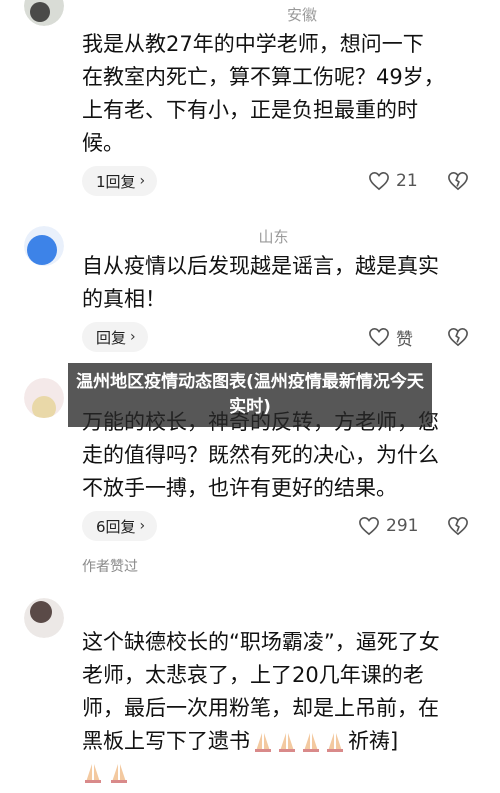 This screenshot has width=500, height=793. What do you see at coordinates (253, 675) in the screenshot?
I see `comment-line: 老师，太悲哀了，上了20几年课的老` at bounding box center [253, 675].